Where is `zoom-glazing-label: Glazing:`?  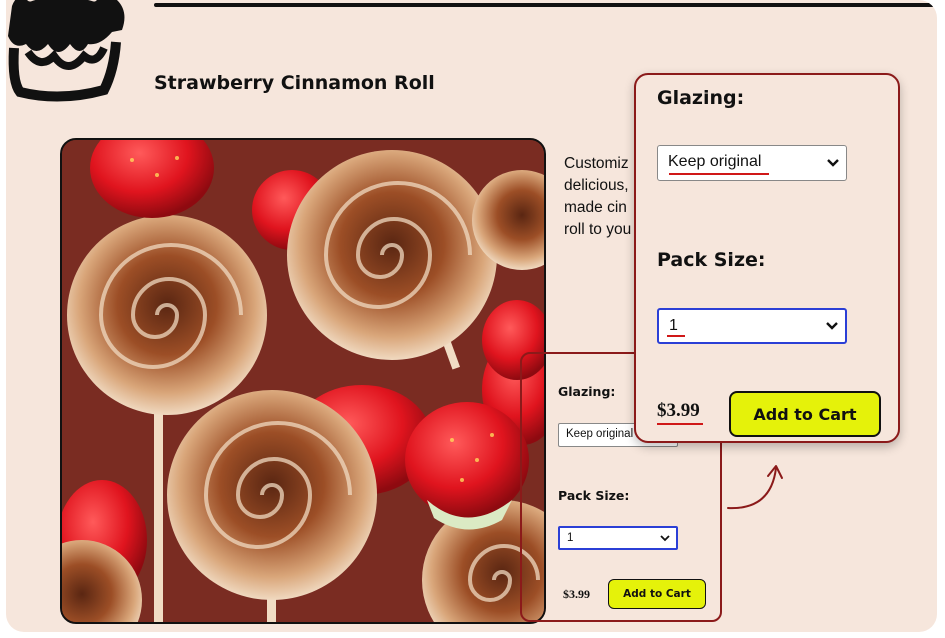 zoom-glazing-label: Glazing: is located at coordinates (701, 98).